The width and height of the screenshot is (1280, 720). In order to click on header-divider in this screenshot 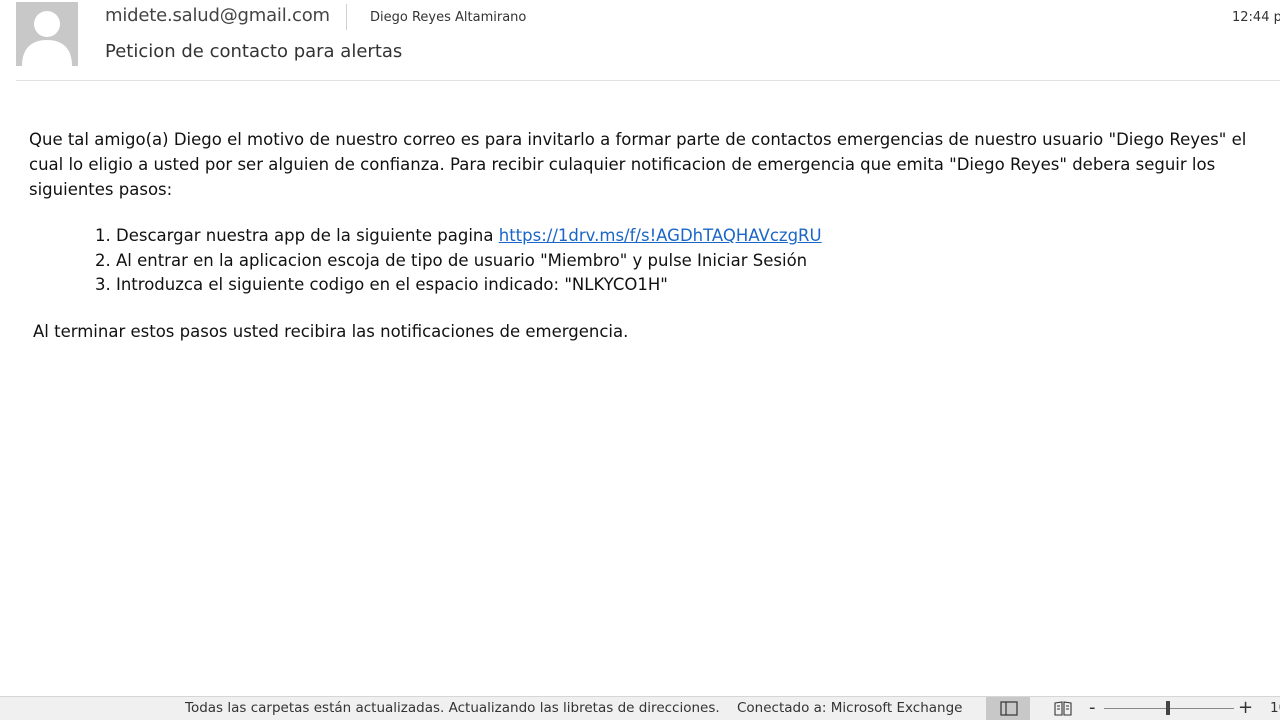, I will do `click(346, 17)`.